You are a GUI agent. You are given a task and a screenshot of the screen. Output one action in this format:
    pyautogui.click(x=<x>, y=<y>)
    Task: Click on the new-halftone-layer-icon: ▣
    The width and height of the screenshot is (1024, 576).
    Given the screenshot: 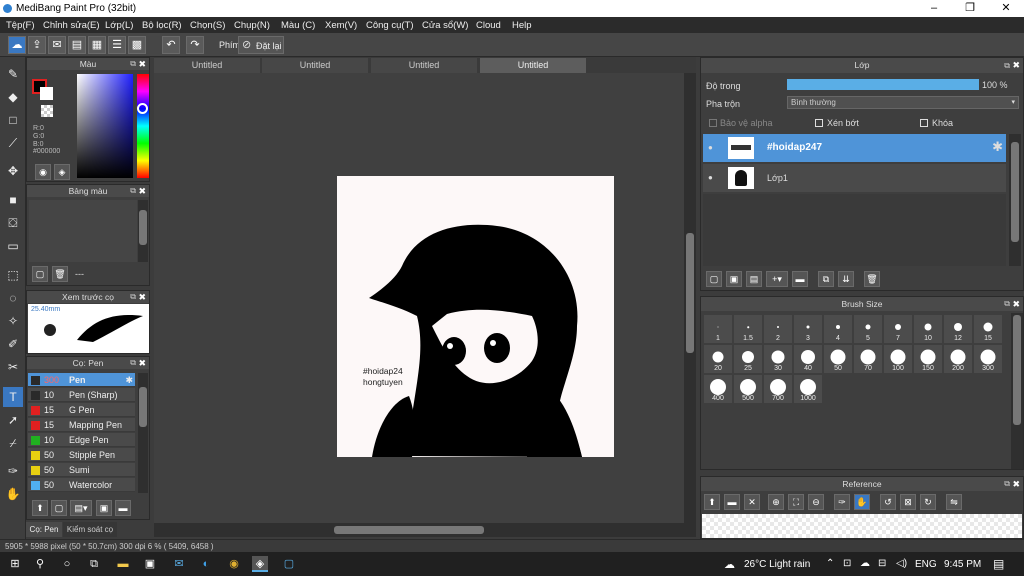 What is the action you would take?
    pyautogui.click(x=734, y=279)
    